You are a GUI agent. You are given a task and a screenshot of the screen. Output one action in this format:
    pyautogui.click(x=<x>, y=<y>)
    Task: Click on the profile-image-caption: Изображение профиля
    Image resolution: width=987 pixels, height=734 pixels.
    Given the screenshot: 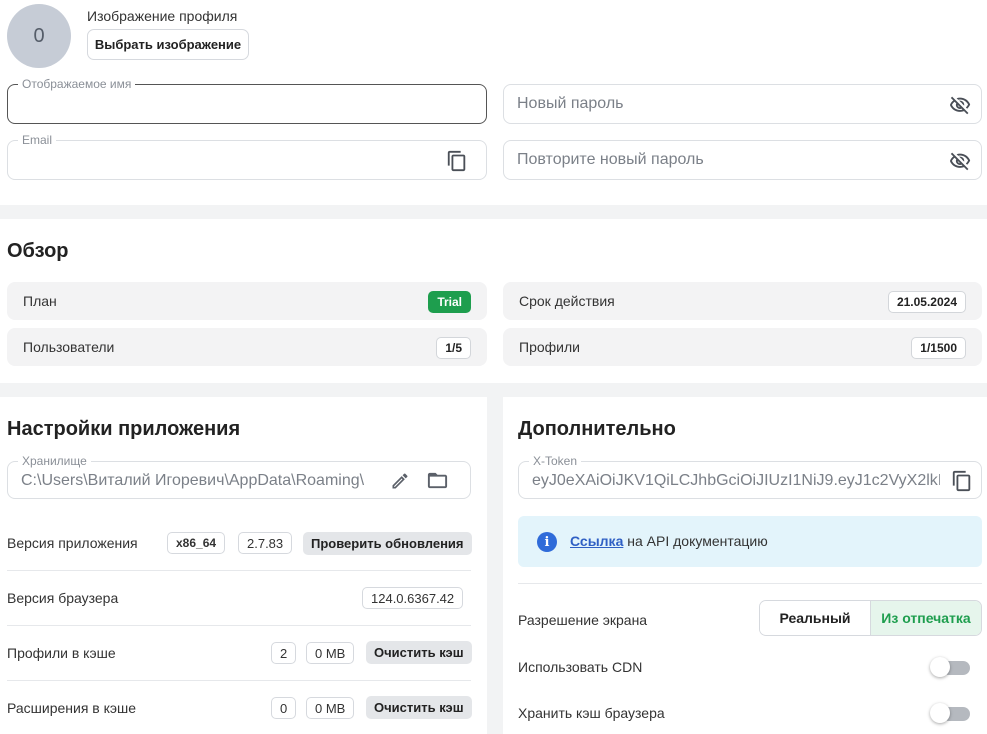 What is the action you would take?
    pyautogui.click(x=162, y=16)
    